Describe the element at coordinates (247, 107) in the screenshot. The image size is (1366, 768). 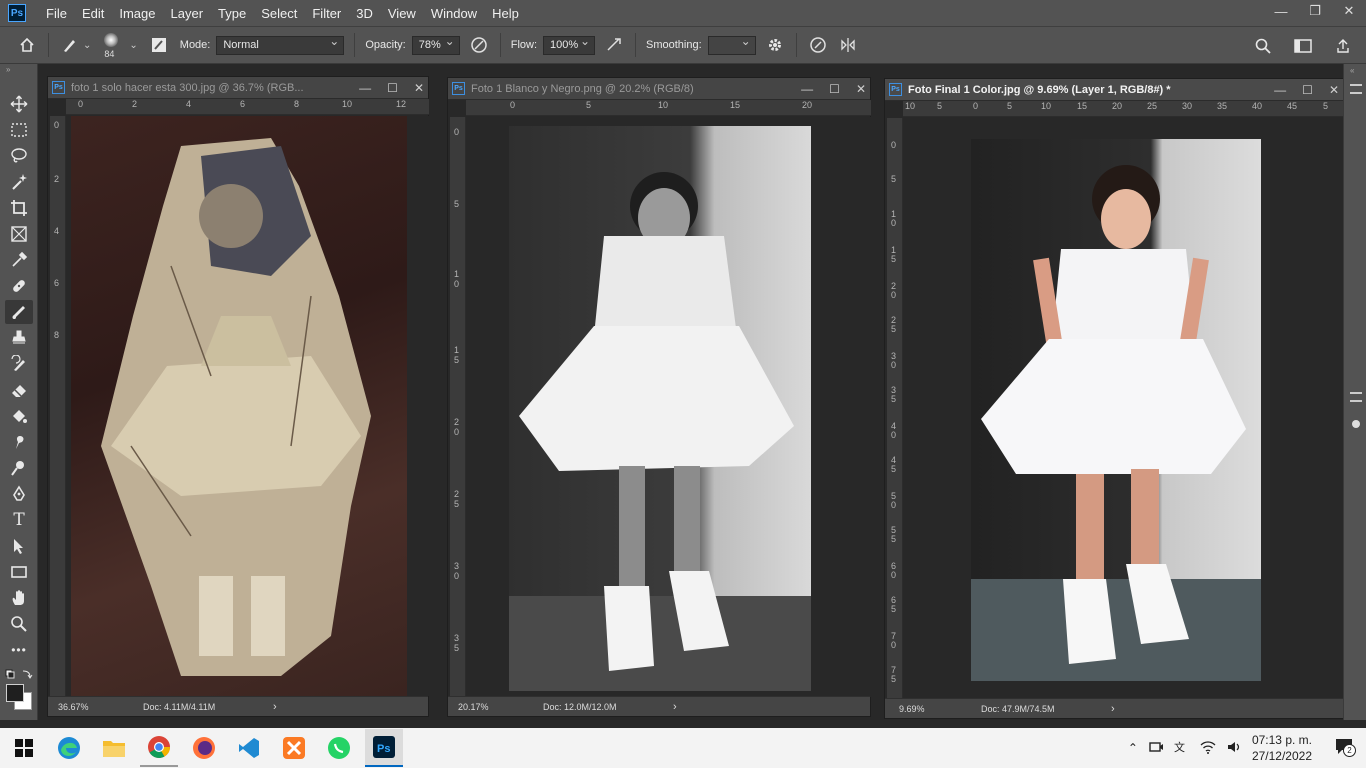
I see `horizontal-ruler: 0 2 4 6 8 10 12` at that location.